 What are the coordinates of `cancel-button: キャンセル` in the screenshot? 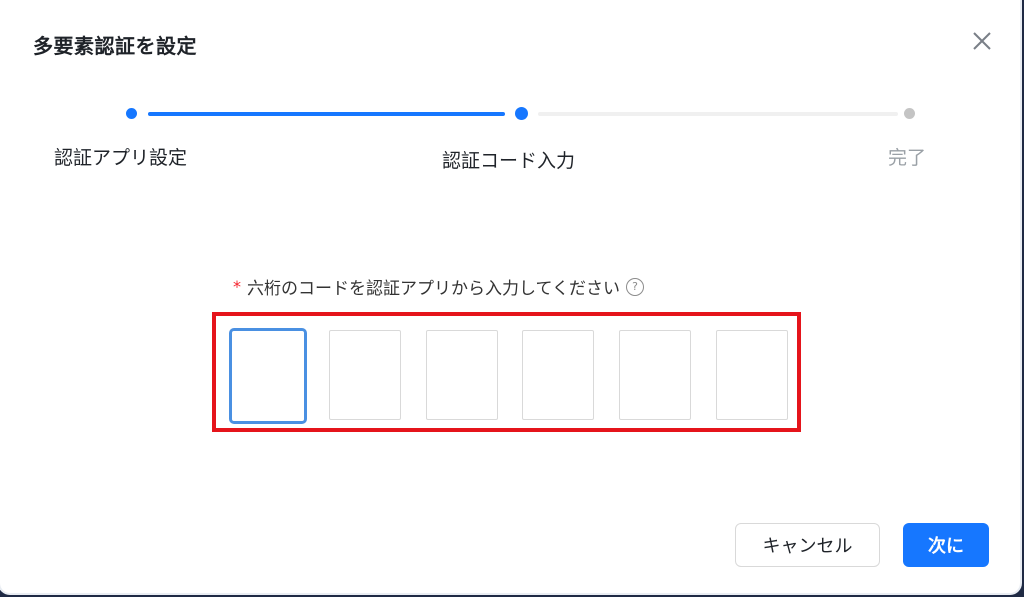 It's located at (807, 545).